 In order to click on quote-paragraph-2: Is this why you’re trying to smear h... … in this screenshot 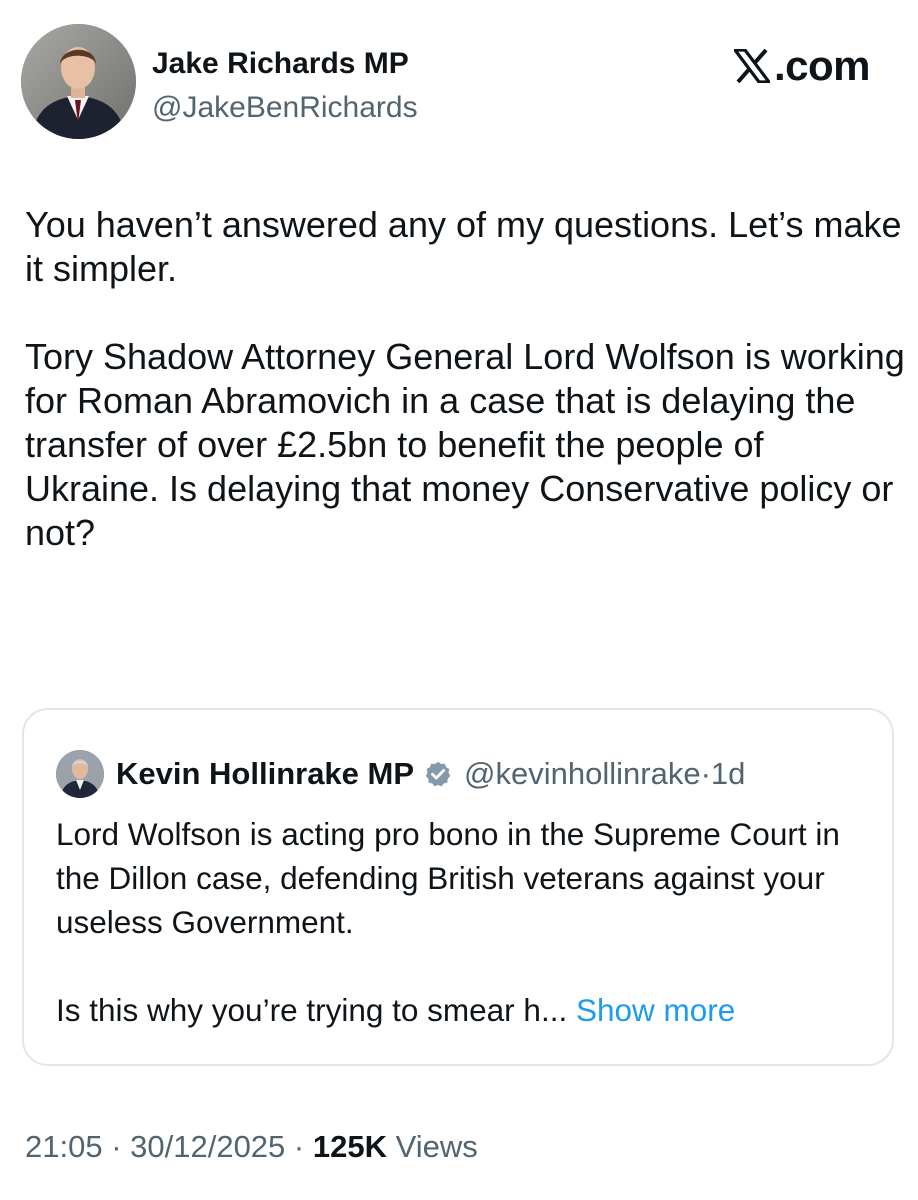, I will do `click(466, 1010)`.